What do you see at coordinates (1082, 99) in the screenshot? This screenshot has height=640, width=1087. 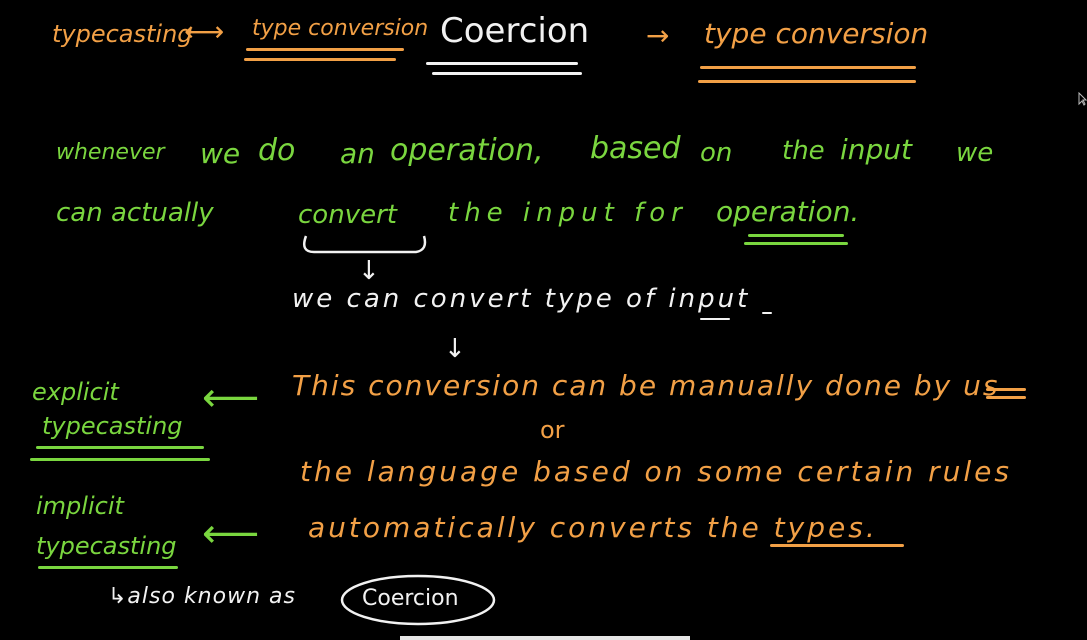 I see `mouse-cursor-icon` at bounding box center [1082, 99].